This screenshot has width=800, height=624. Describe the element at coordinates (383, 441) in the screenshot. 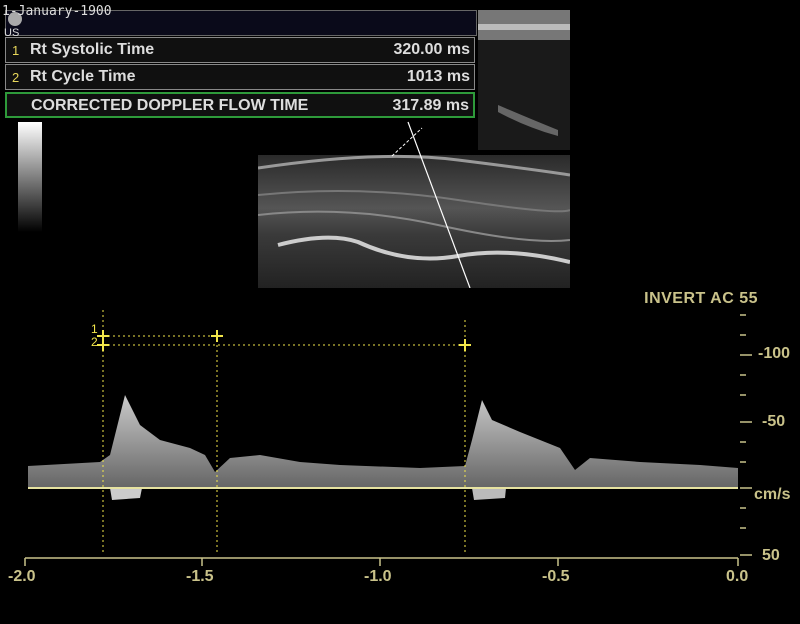

I see `spectrum-waveform` at that location.